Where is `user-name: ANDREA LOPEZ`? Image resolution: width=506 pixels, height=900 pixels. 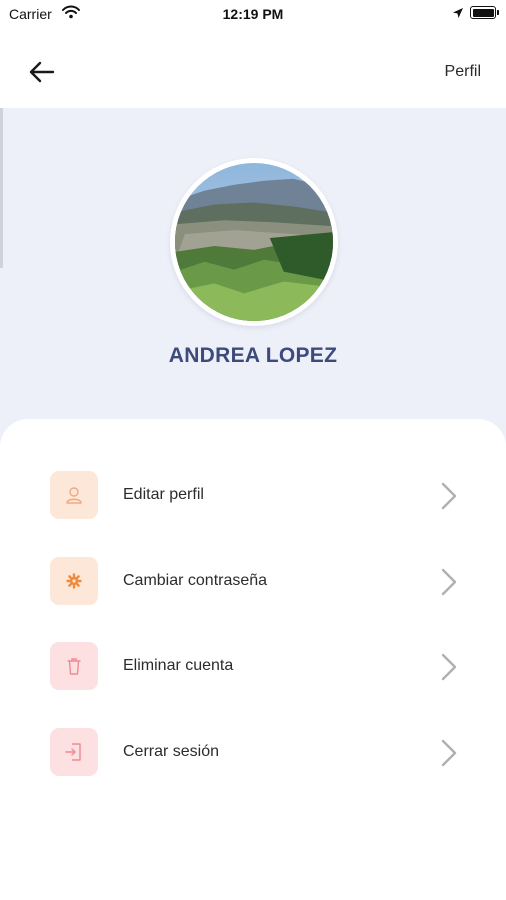 user-name: ANDREA LOPEZ is located at coordinates (253, 355).